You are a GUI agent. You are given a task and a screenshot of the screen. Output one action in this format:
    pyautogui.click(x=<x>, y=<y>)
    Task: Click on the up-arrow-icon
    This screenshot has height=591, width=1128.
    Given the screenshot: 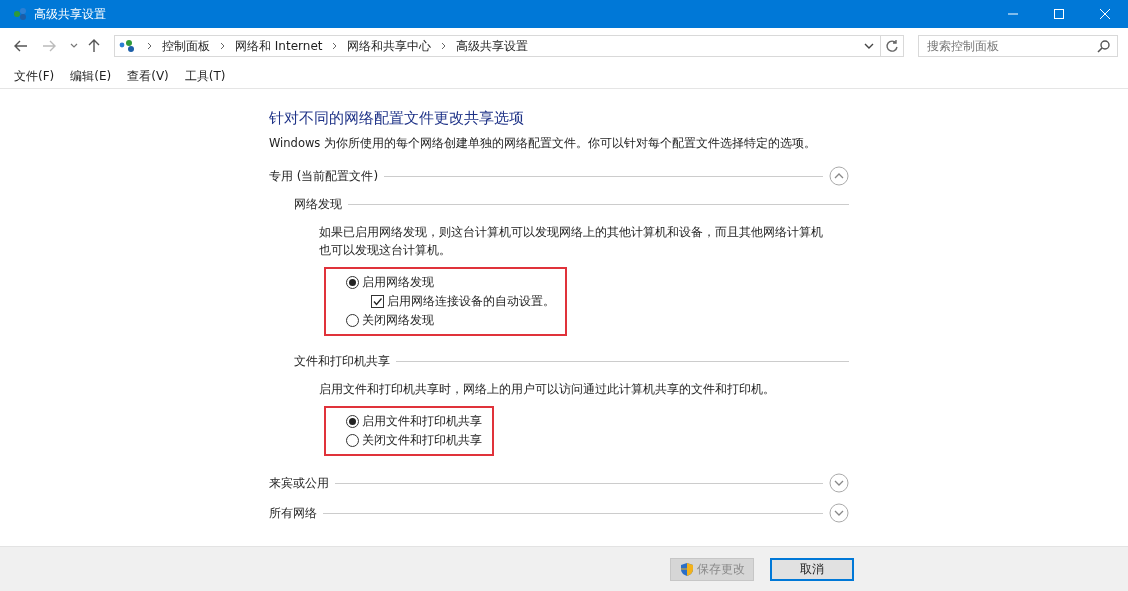 What is the action you would take?
    pyautogui.click(x=94, y=46)
    